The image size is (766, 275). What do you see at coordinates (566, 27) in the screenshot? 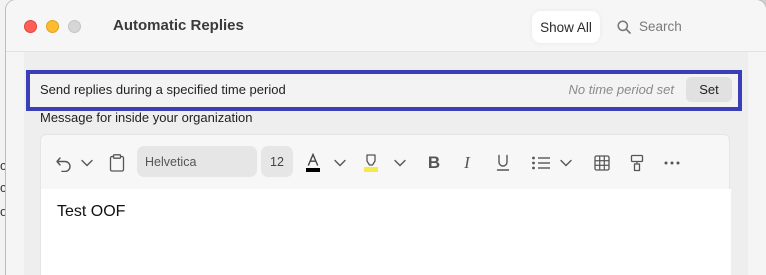
I see `show-all-button: Show All` at bounding box center [566, 27].